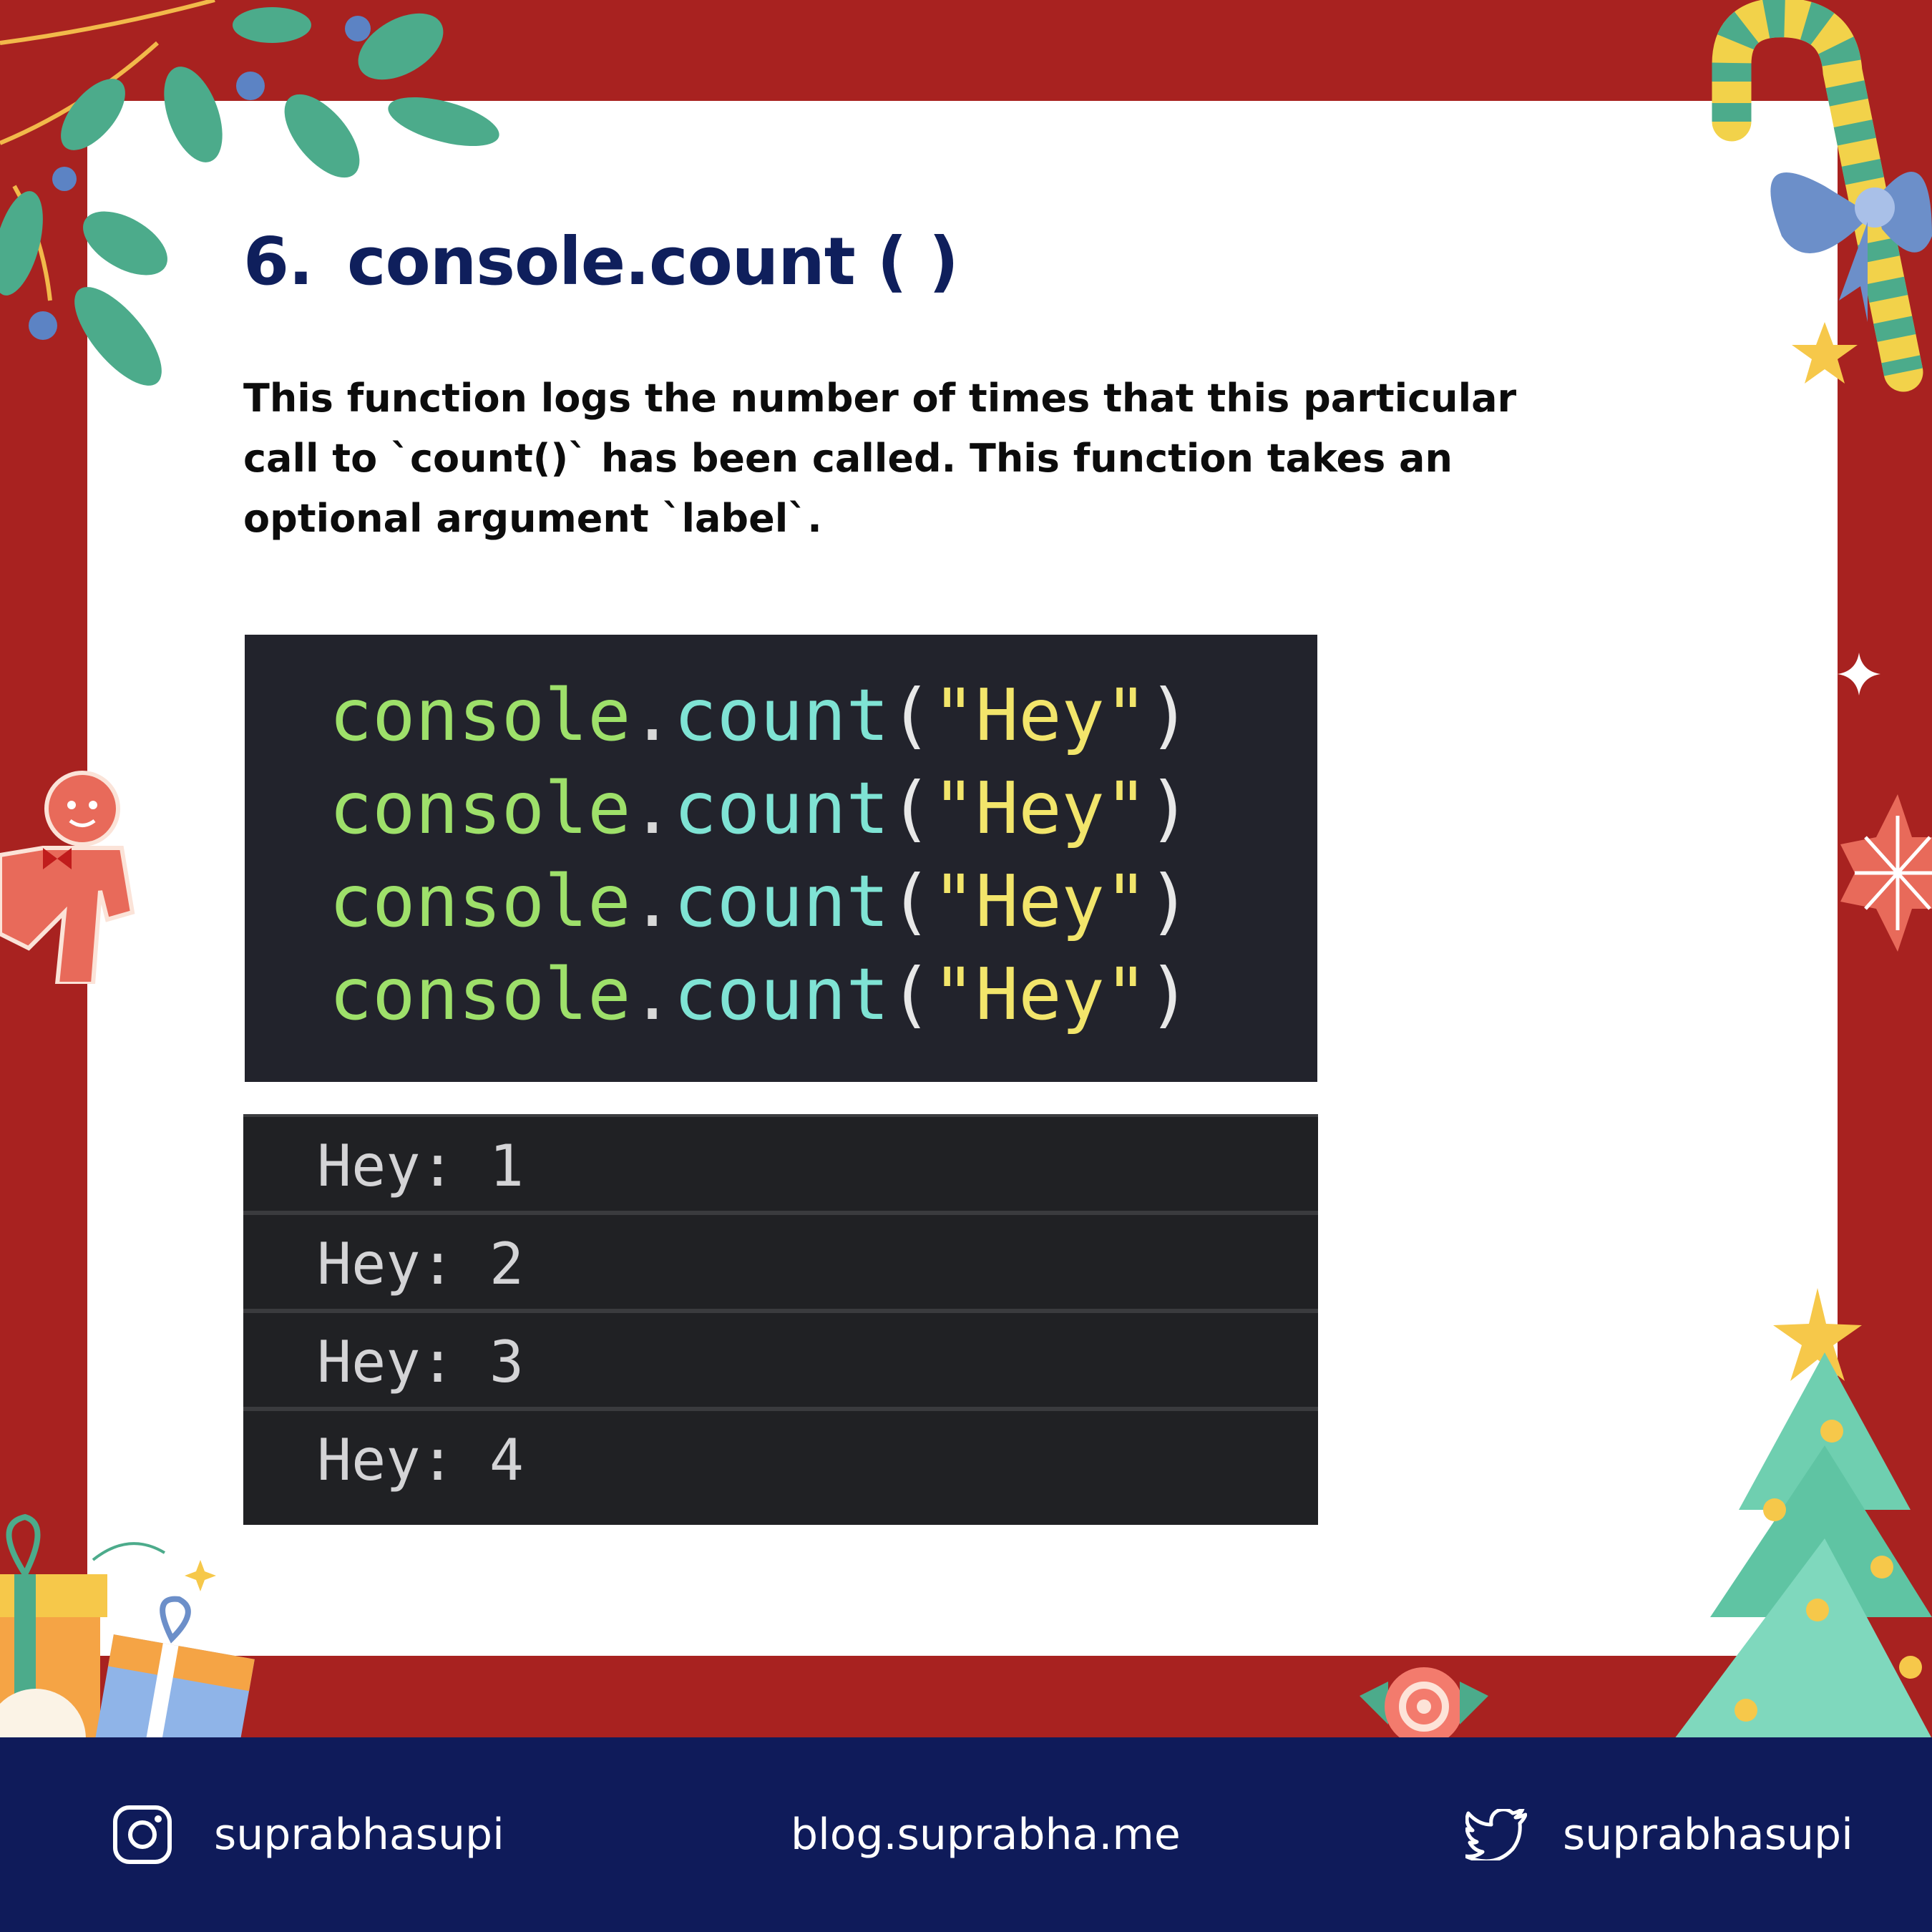 This screenshot has height=1932, width=1932. What do you see at coordinates (1803, 1513) in the screenshot?
I see `christmas-tree-decoration` at bounding box center [1803, 1513].